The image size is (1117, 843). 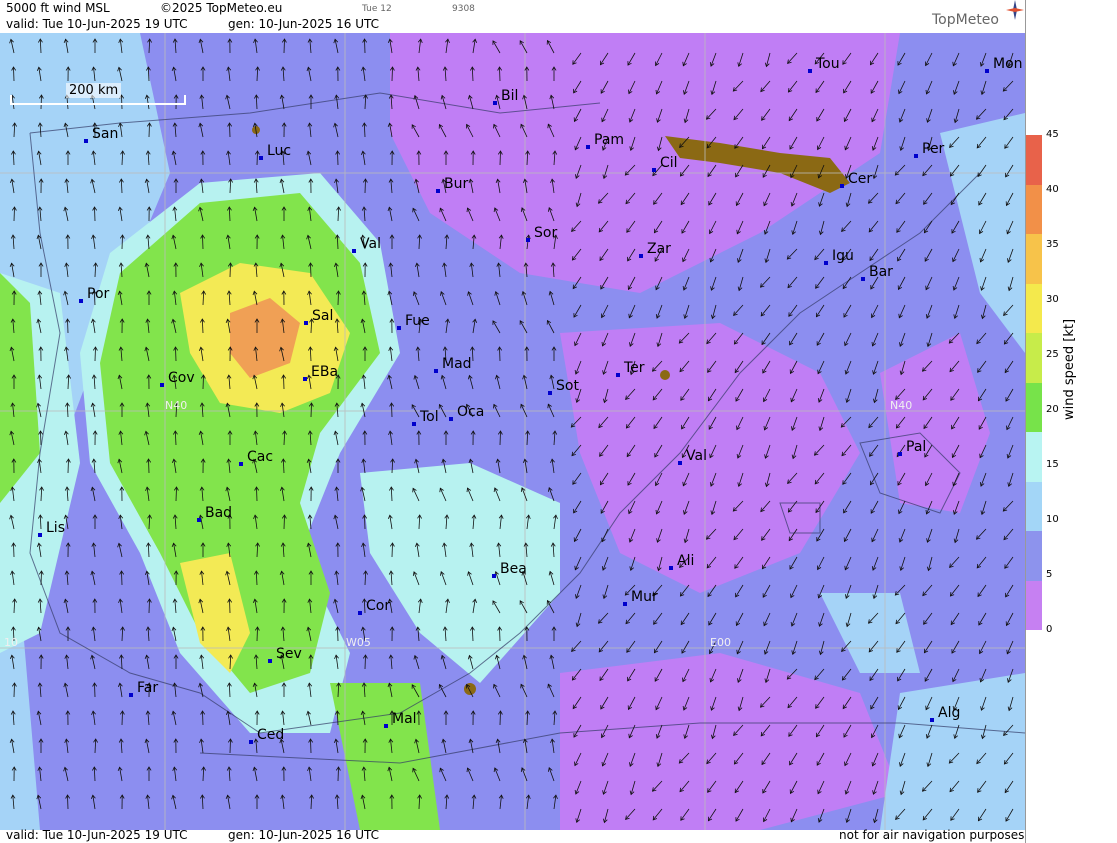 I want to click on city-ced: Ced, so click(x=266, y=735).